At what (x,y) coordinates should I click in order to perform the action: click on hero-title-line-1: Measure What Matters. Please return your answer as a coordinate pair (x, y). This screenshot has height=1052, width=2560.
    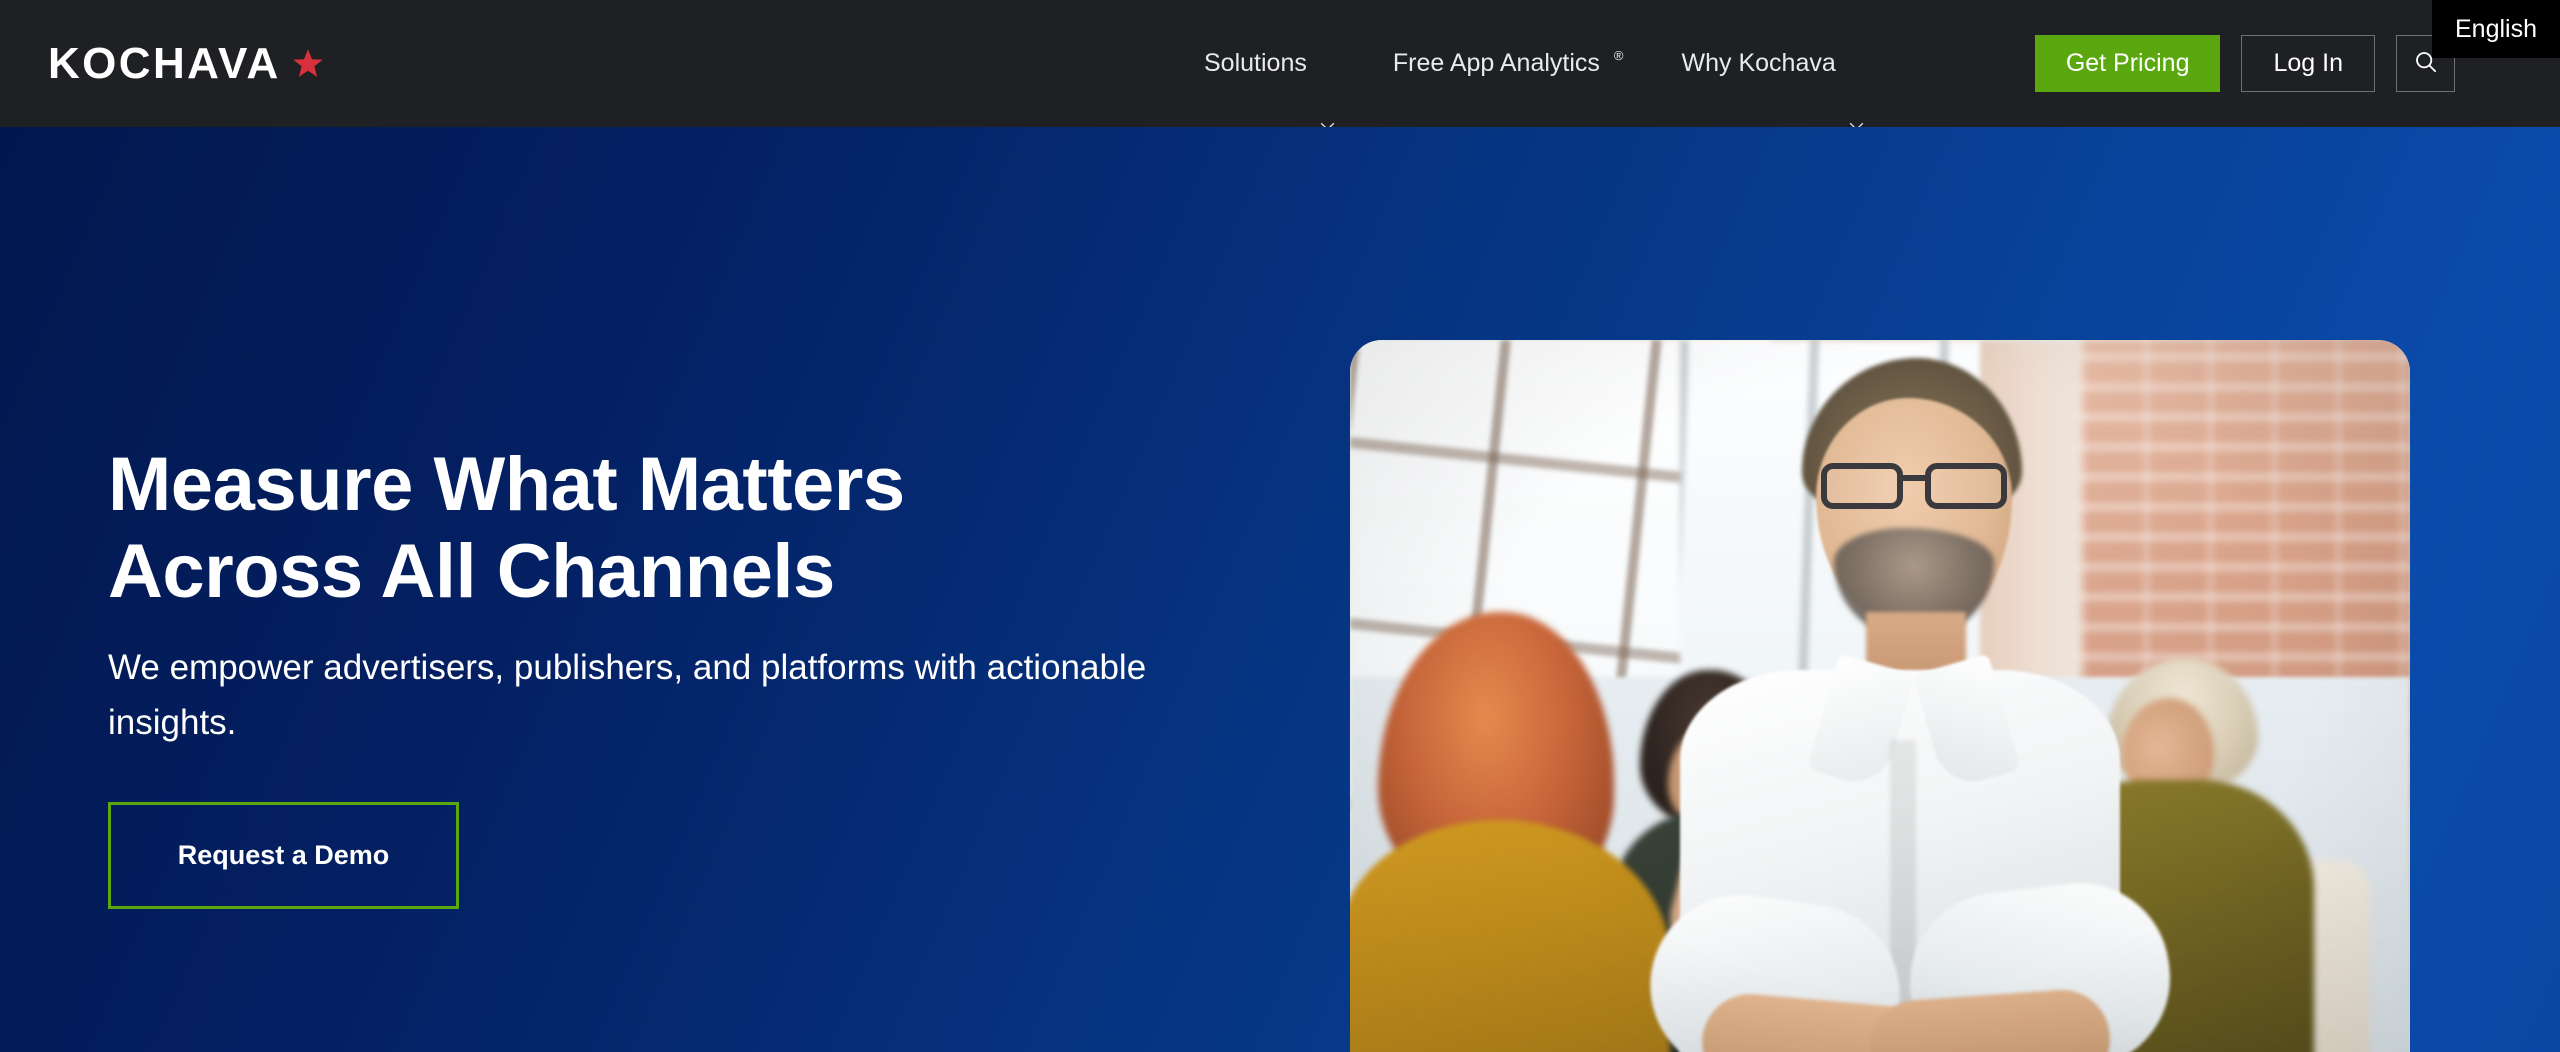
    Looking at the image, I should click on (506, 484).